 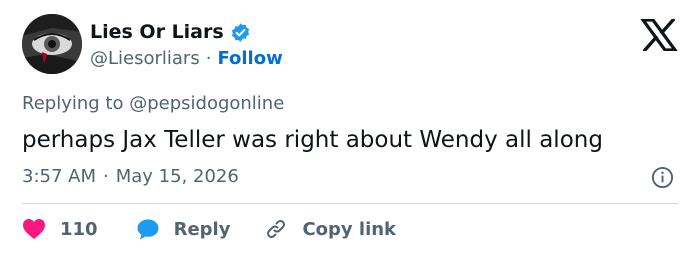 I want to click on verified-badge-icon, so click(x=240, y=32).